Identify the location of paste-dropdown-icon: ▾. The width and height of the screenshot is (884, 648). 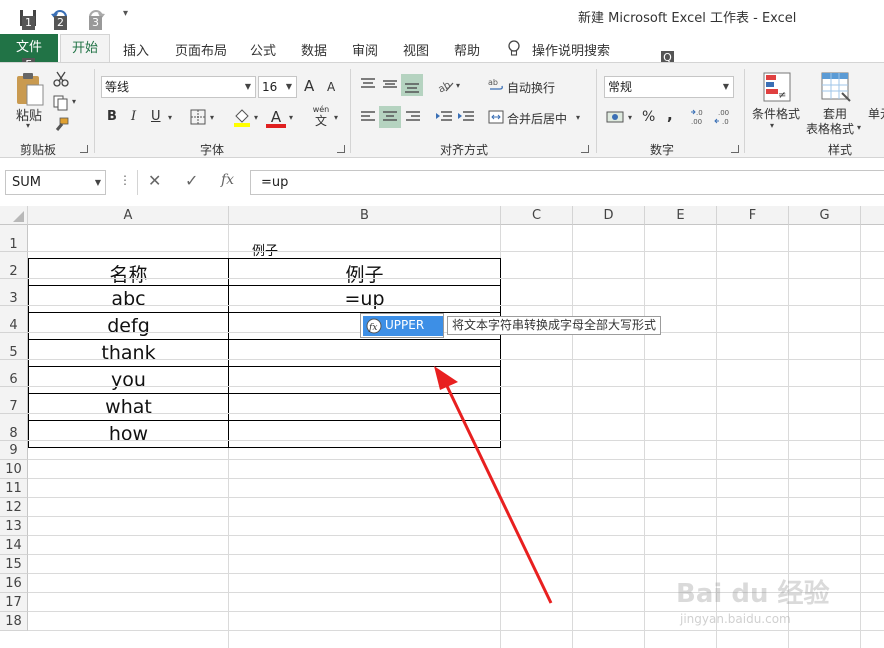
(28, 125).